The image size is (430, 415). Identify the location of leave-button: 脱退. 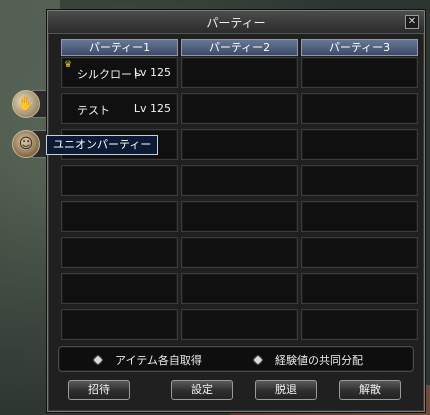
(286, 390).